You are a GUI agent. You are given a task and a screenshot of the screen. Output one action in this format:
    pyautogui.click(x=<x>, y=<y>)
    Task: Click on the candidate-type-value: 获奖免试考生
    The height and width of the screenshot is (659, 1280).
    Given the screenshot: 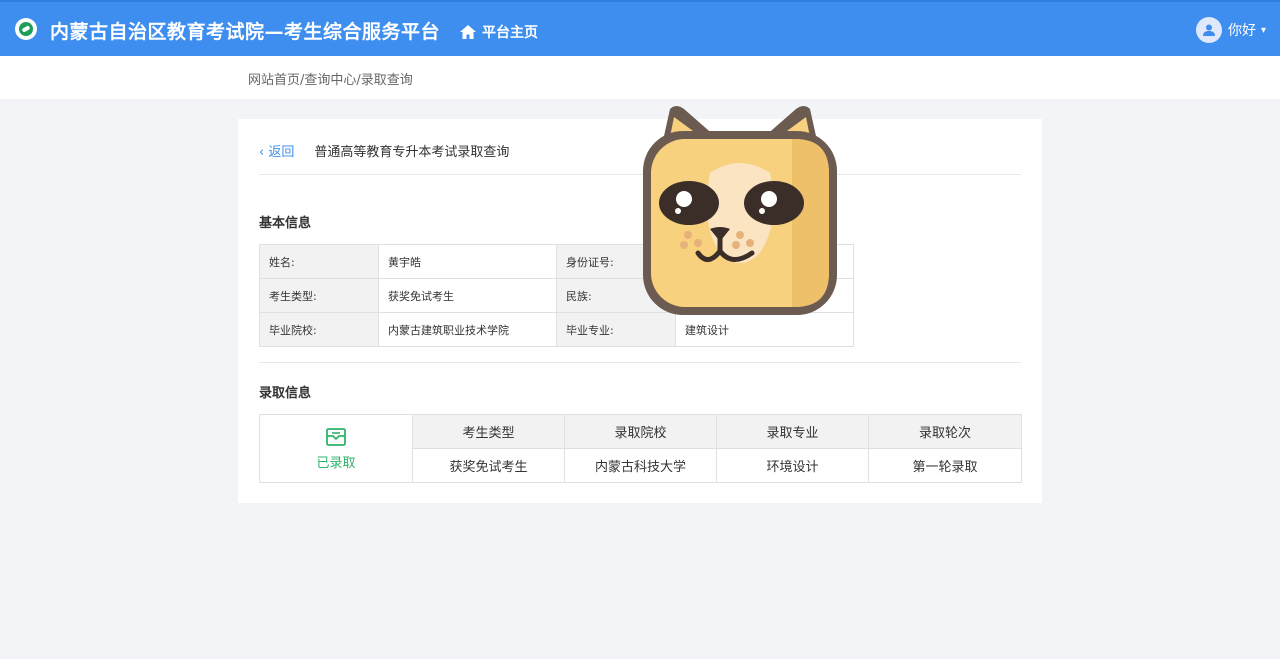 What is the action you would take?
    pyautogui.click(x=467, y=295)
    